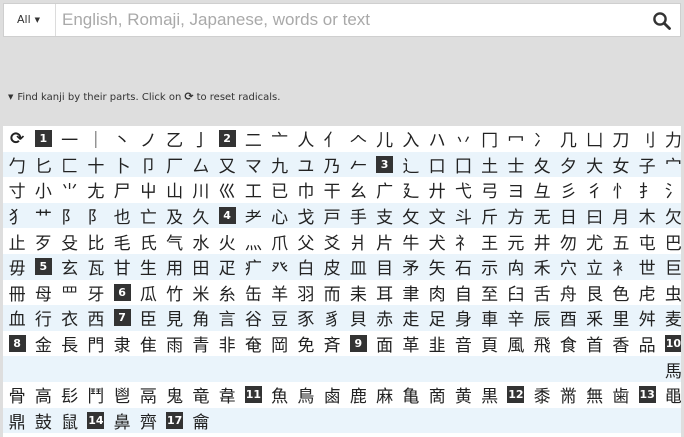 This screenshot has height=437, width=684. What do you see at coordinates (175, 138) in the screenshot?
I see `radical-button: 乙` at bounding box center [175, 138].